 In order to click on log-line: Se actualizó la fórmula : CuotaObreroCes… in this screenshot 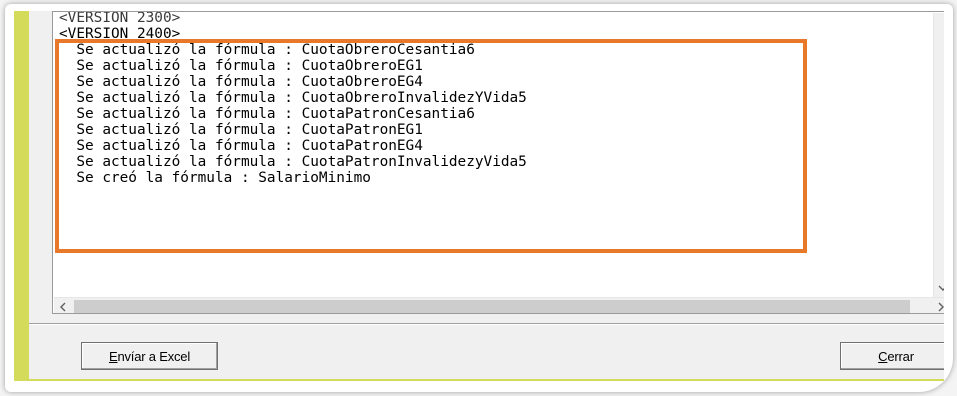, I will do `click(267, 50)`.